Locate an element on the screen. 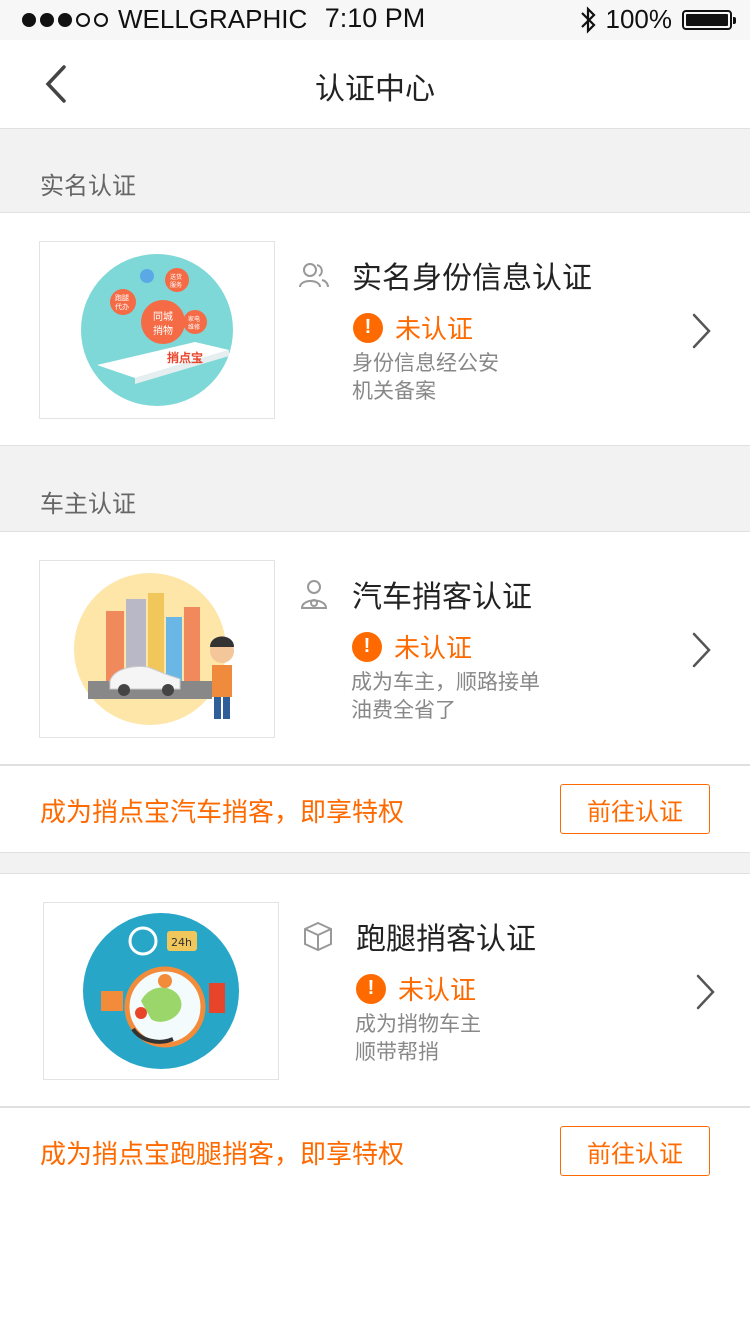 The image size is (750, 1334). svg-text: 跑腿 is located at coordinates (122, 297).